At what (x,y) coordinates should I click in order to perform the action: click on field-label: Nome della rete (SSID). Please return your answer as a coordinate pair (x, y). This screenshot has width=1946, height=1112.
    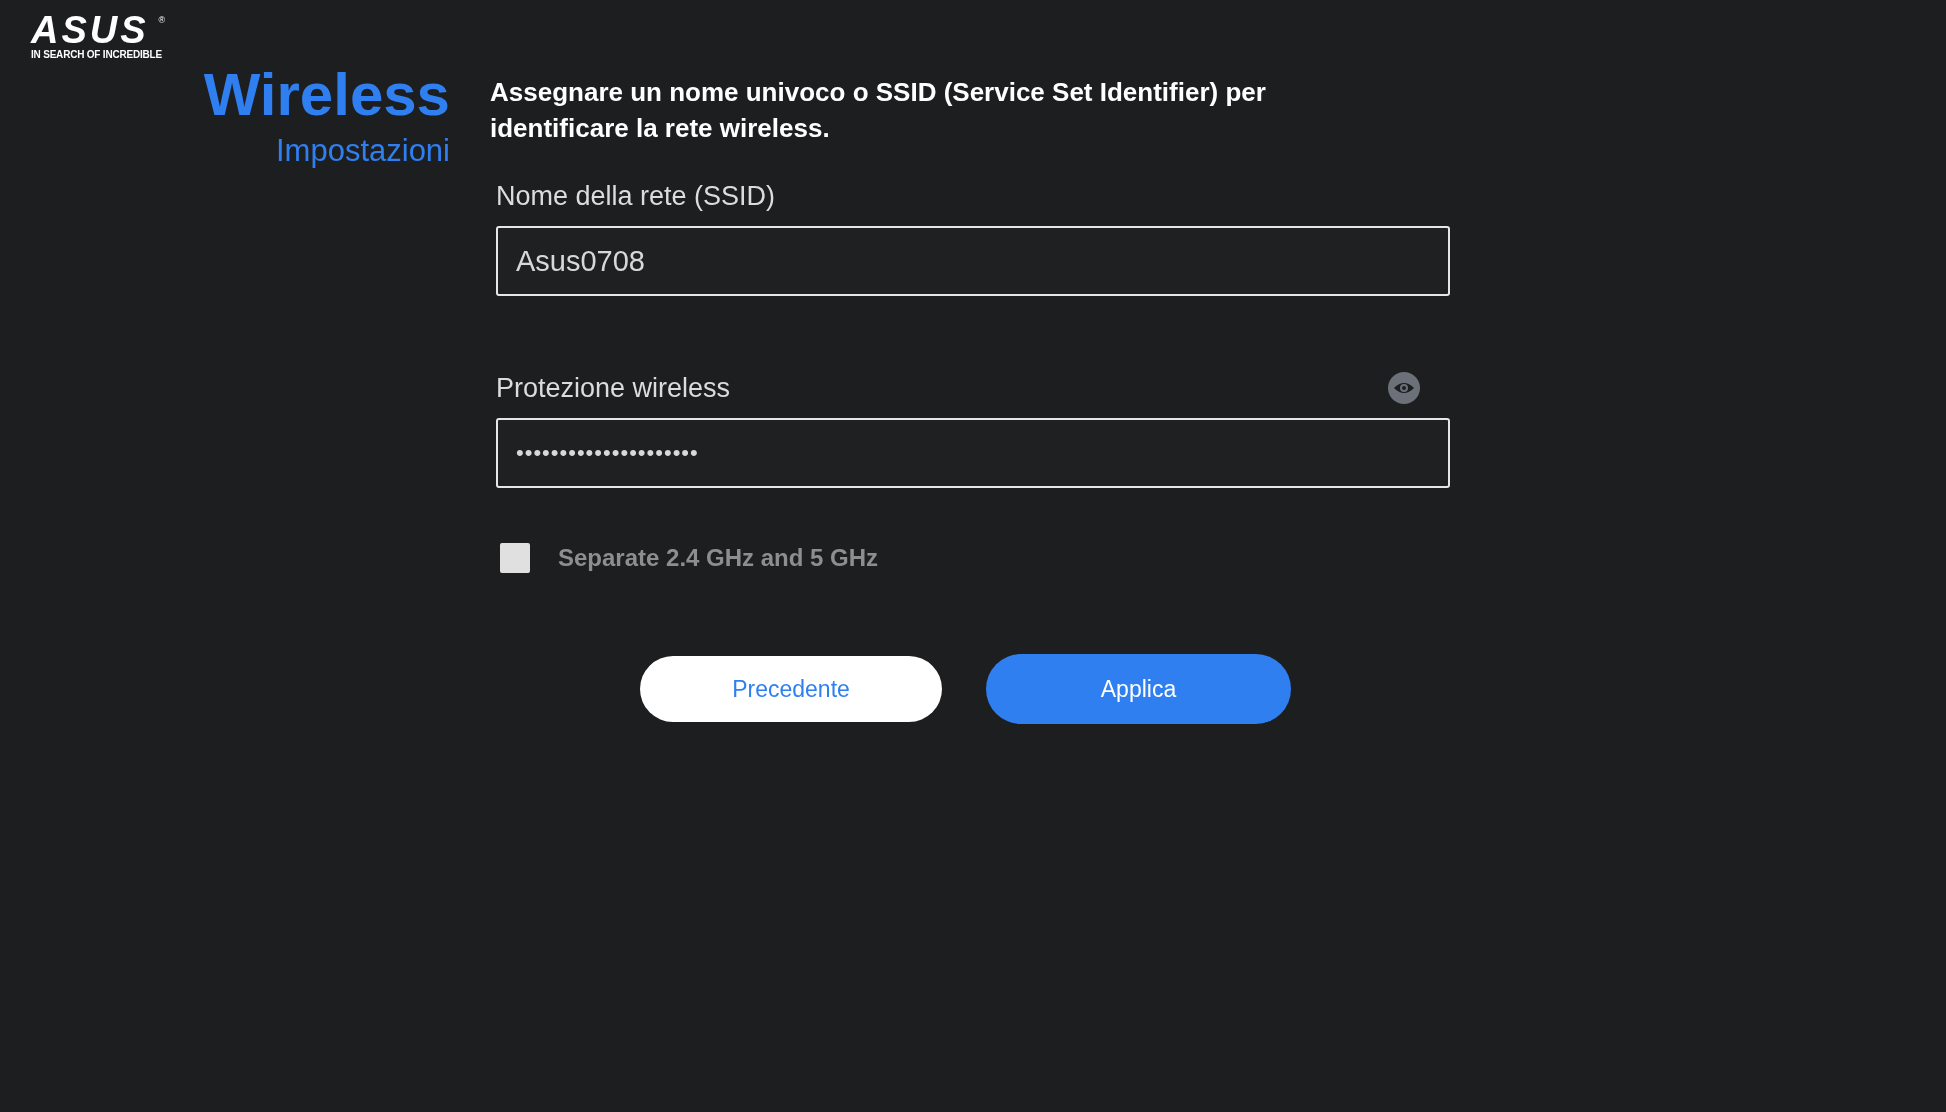
    Looking at the image, I should click on (636, 196).